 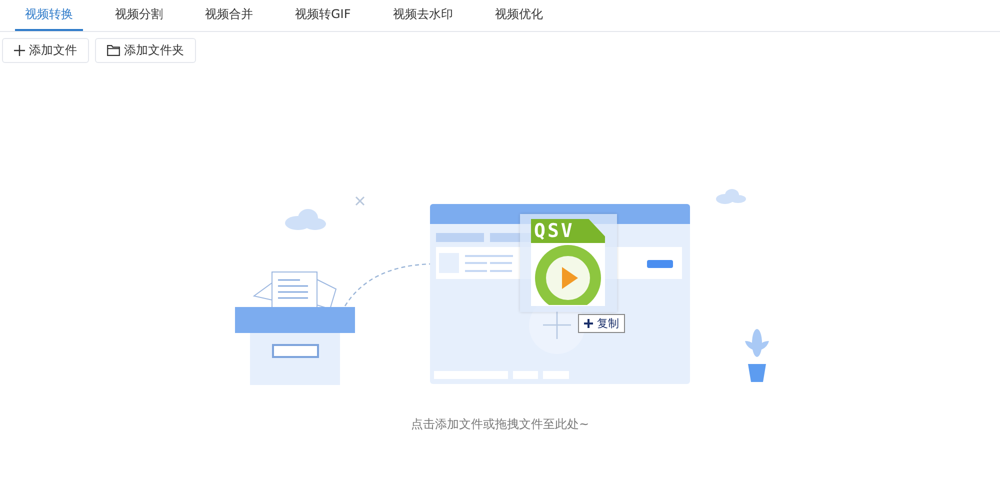 I want to click on folder-icon, so click(x=113, y=50).